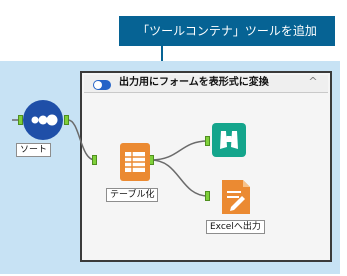  Describe the element at coordinates (132, 195) in the screenshot. I see `table-tool-label: テーブル化` at that location.